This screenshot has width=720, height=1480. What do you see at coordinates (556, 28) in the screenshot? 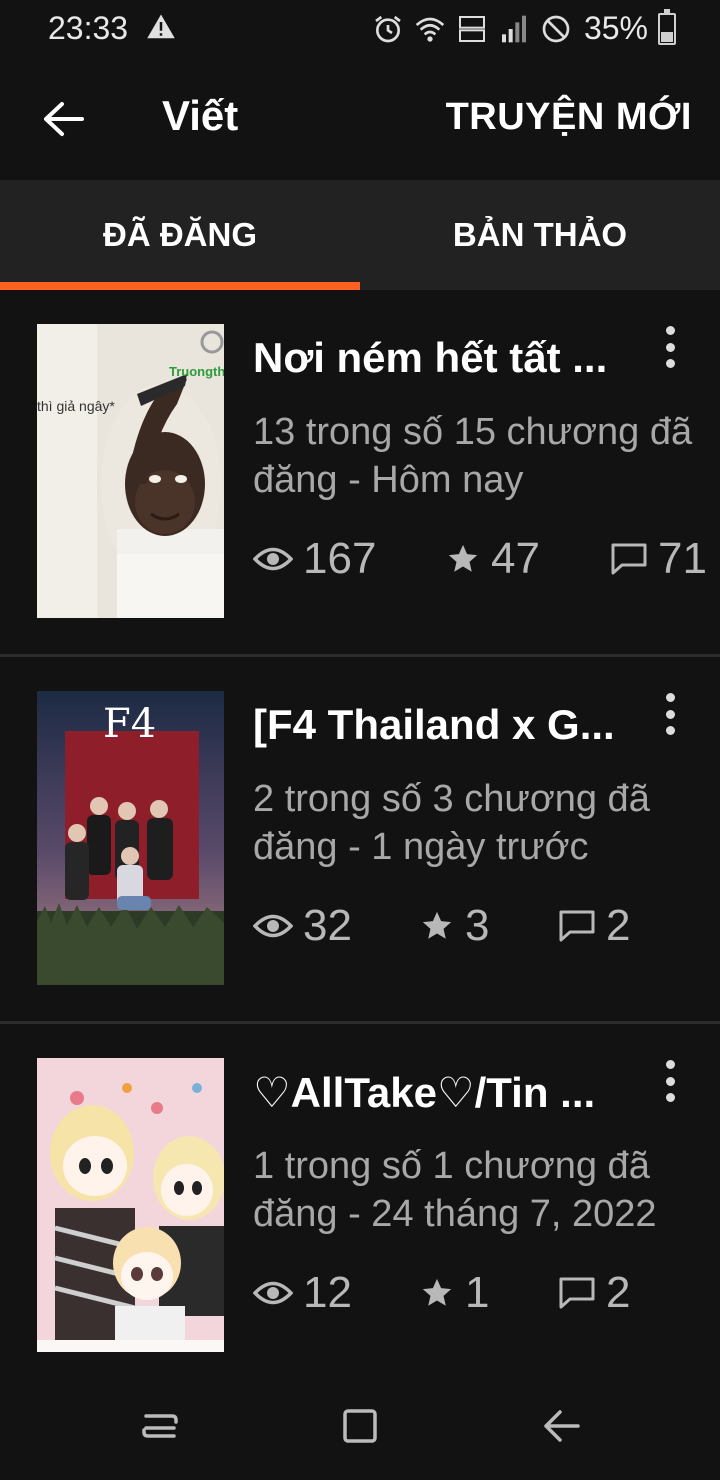
I see `dnd-icon` at bounding box center [556, 28].